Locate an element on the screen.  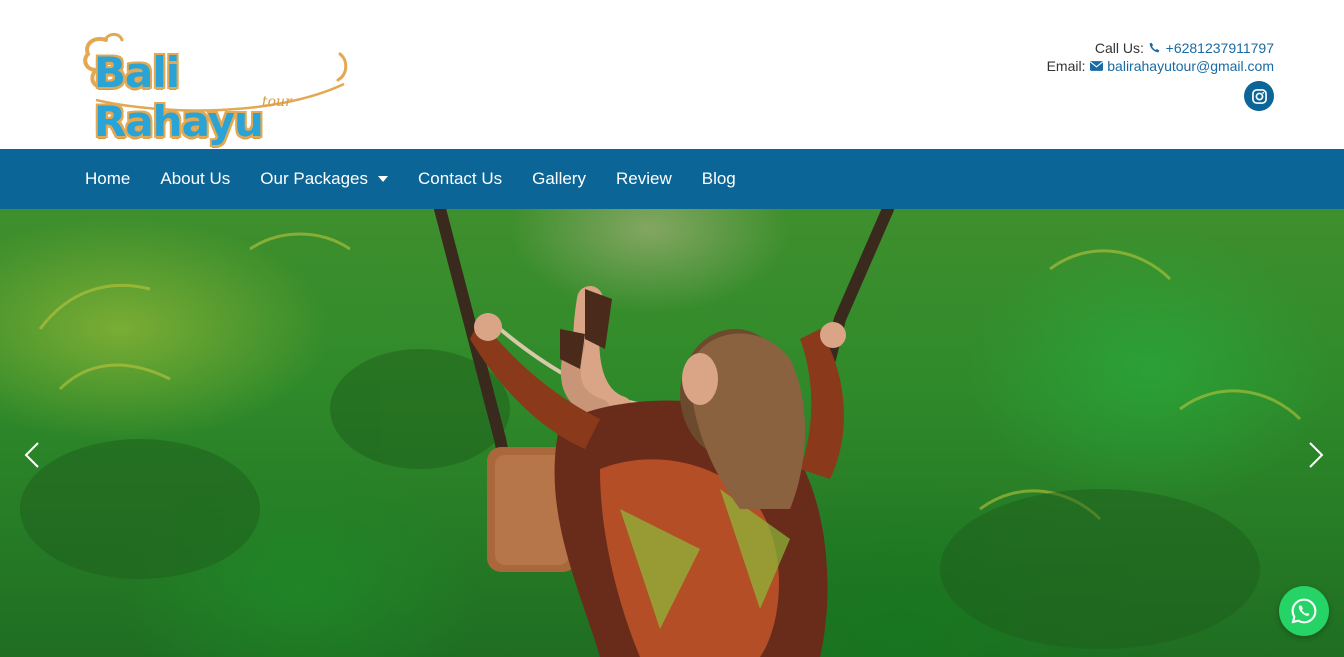
email-line: Email: balirahayutour@gmail.com is located at coordinates (1160, 66).